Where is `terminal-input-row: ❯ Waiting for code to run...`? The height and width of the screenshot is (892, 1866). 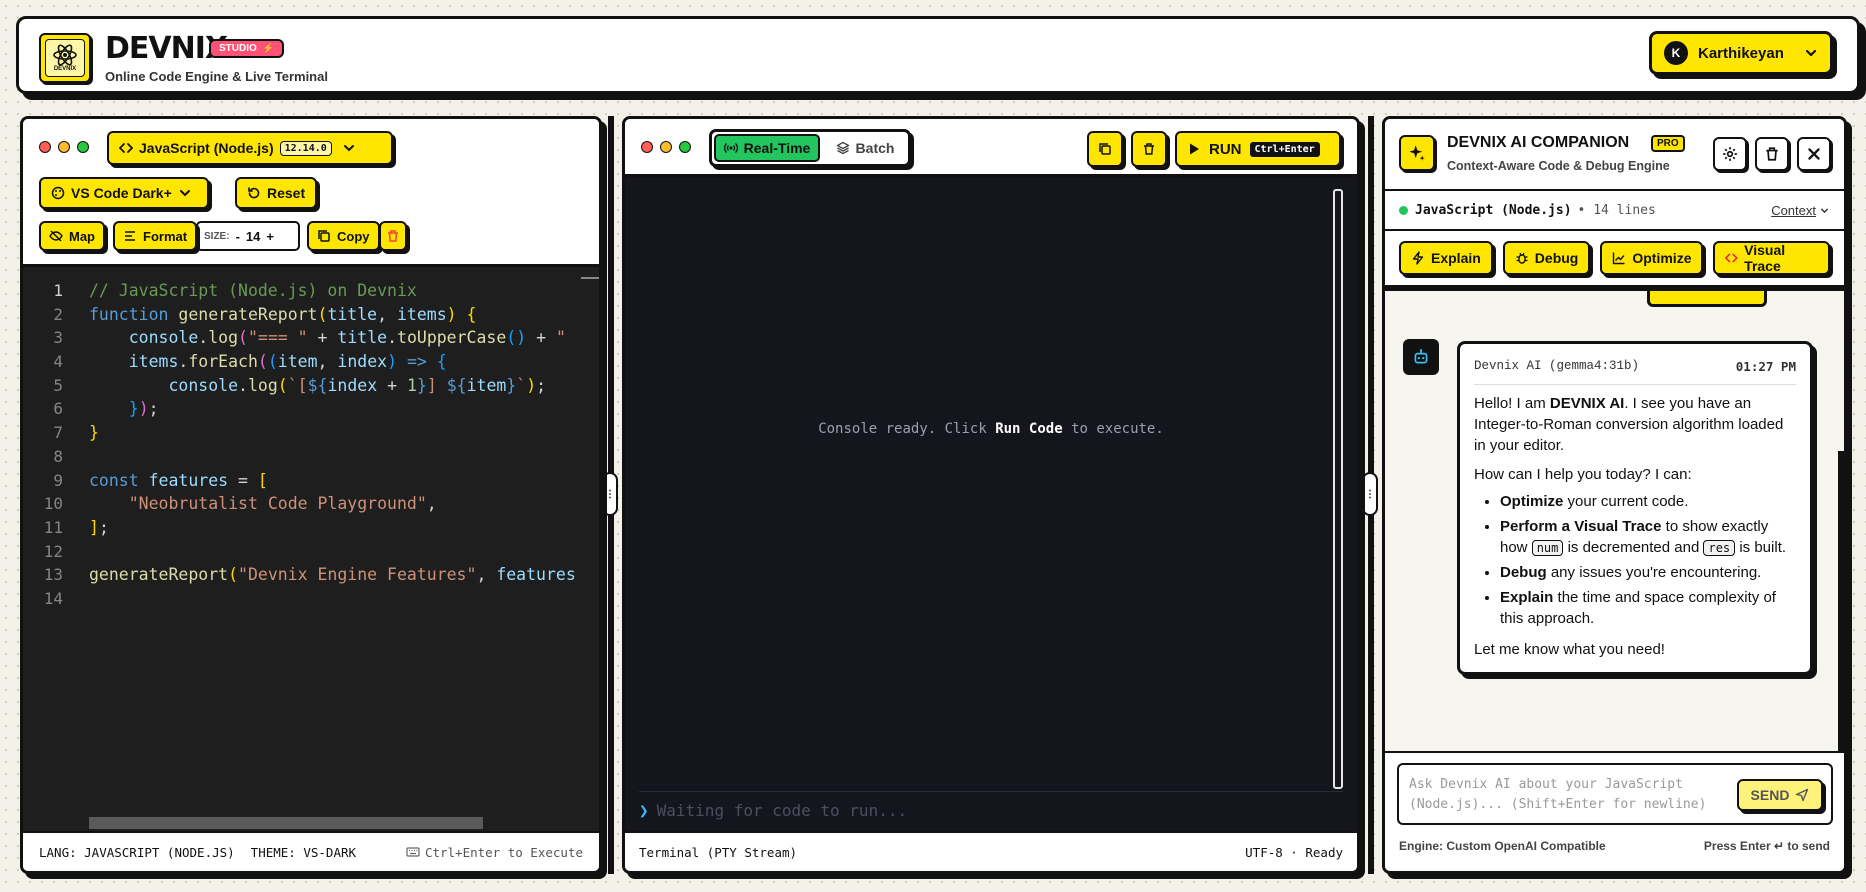
terminal-input-row: ❯ Waiting for code to run... is located at coordinates (773, 810).